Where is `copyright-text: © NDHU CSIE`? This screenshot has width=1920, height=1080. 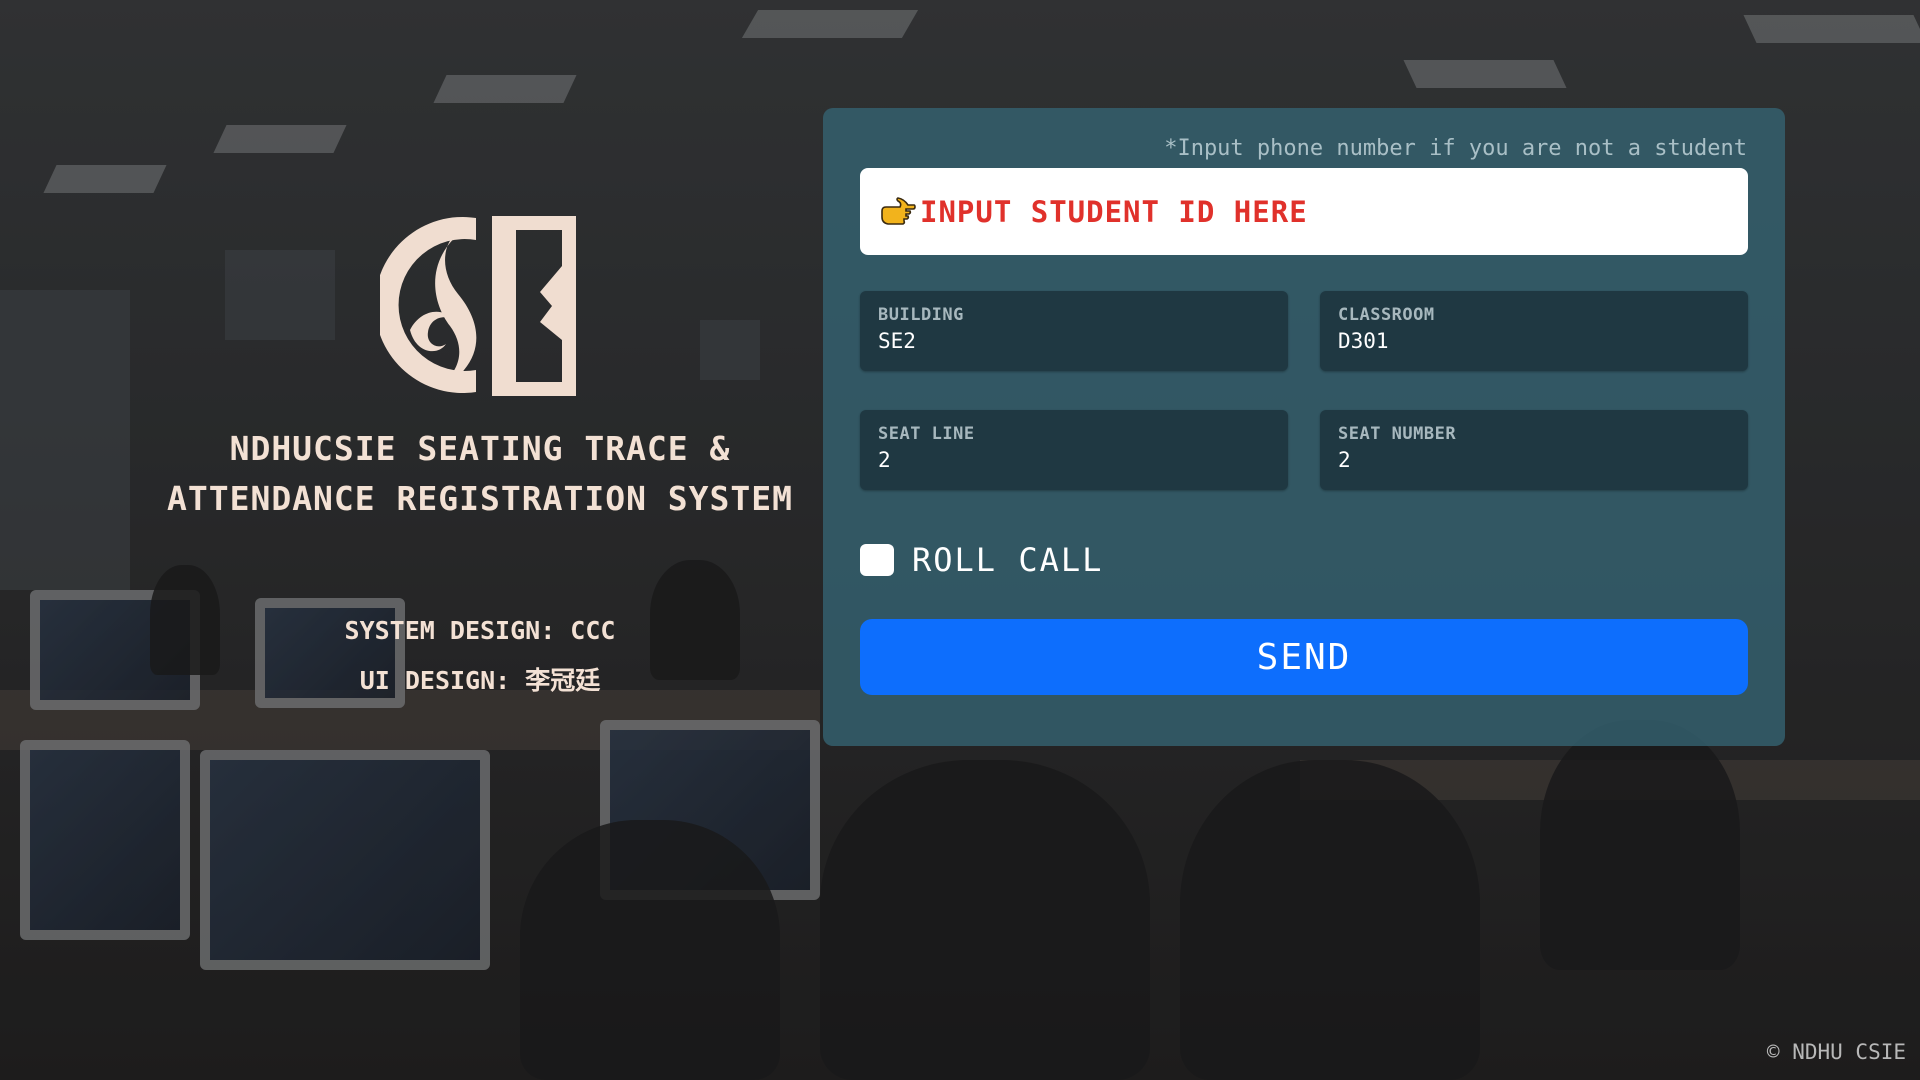
copyright-text: © NDHU CSIE is located at coordinates (1836, 1052).